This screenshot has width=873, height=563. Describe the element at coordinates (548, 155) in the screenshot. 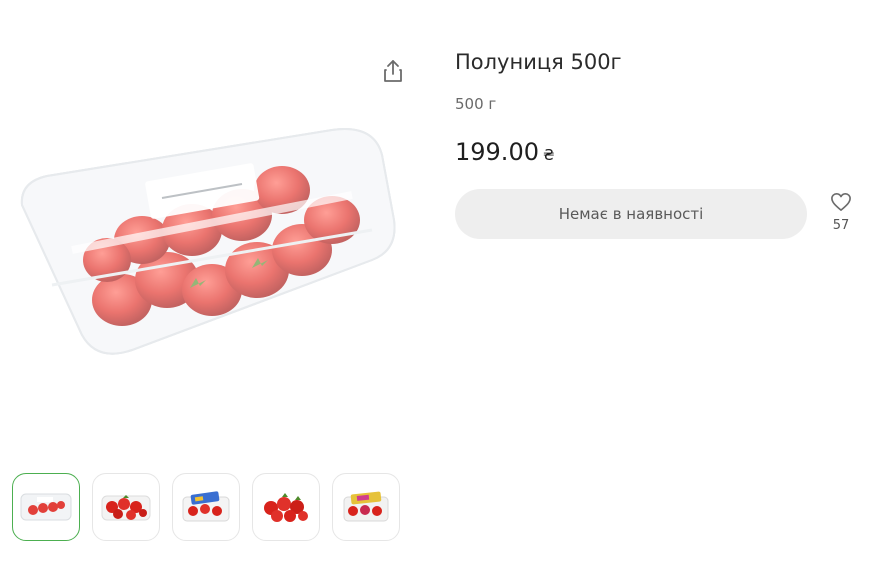

I see `price-currency: ₴` at that location.